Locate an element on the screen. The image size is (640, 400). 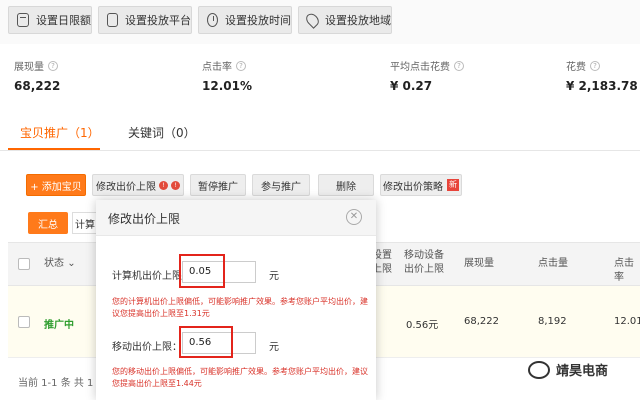
row-mobile-bid-limit: 0.56元 is located at coordinates (422, 325).